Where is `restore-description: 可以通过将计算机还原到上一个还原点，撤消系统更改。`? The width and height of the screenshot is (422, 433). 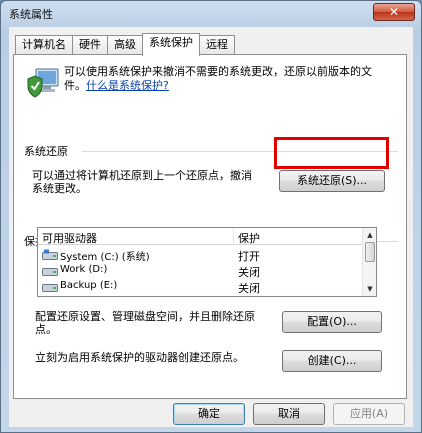
restore-description: 可以通过将计算机还原到上一个还原点，撤消系统更改。 is located at coordinates (142, 182).